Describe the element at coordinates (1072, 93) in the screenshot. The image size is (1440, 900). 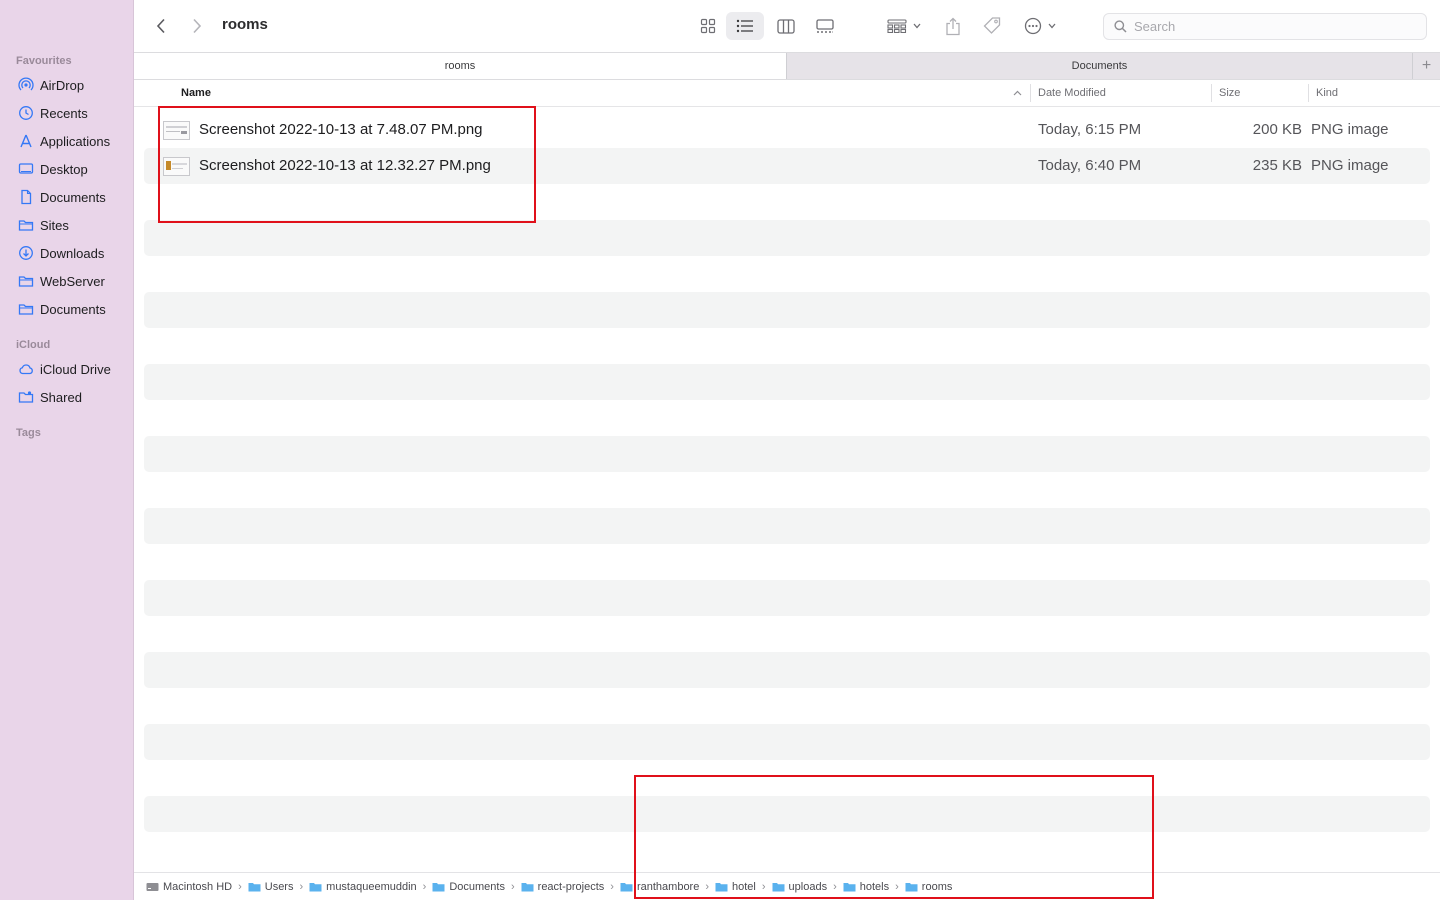
I see `column-header-date-modified: Date Modified` at that location.